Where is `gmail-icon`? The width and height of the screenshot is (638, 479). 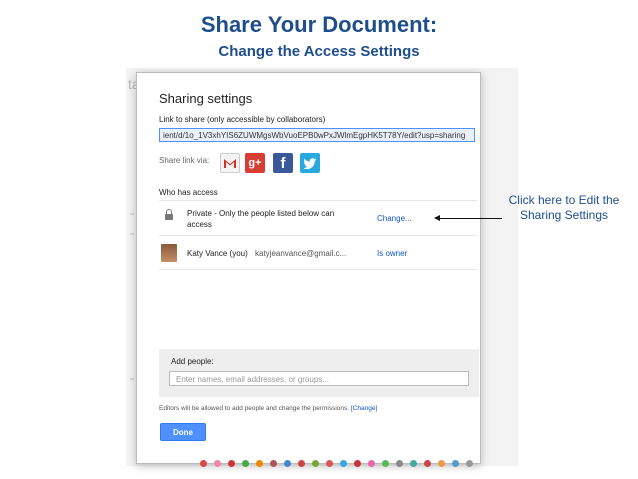
gmail-icon is located at coordinates (230, 163).